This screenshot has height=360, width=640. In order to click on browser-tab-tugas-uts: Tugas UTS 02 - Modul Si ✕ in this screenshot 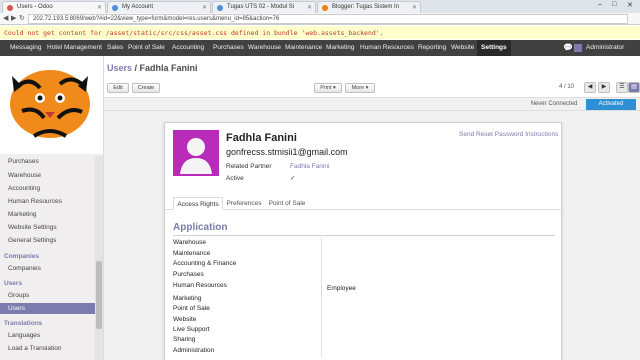, I will do `click(264, 7)`.